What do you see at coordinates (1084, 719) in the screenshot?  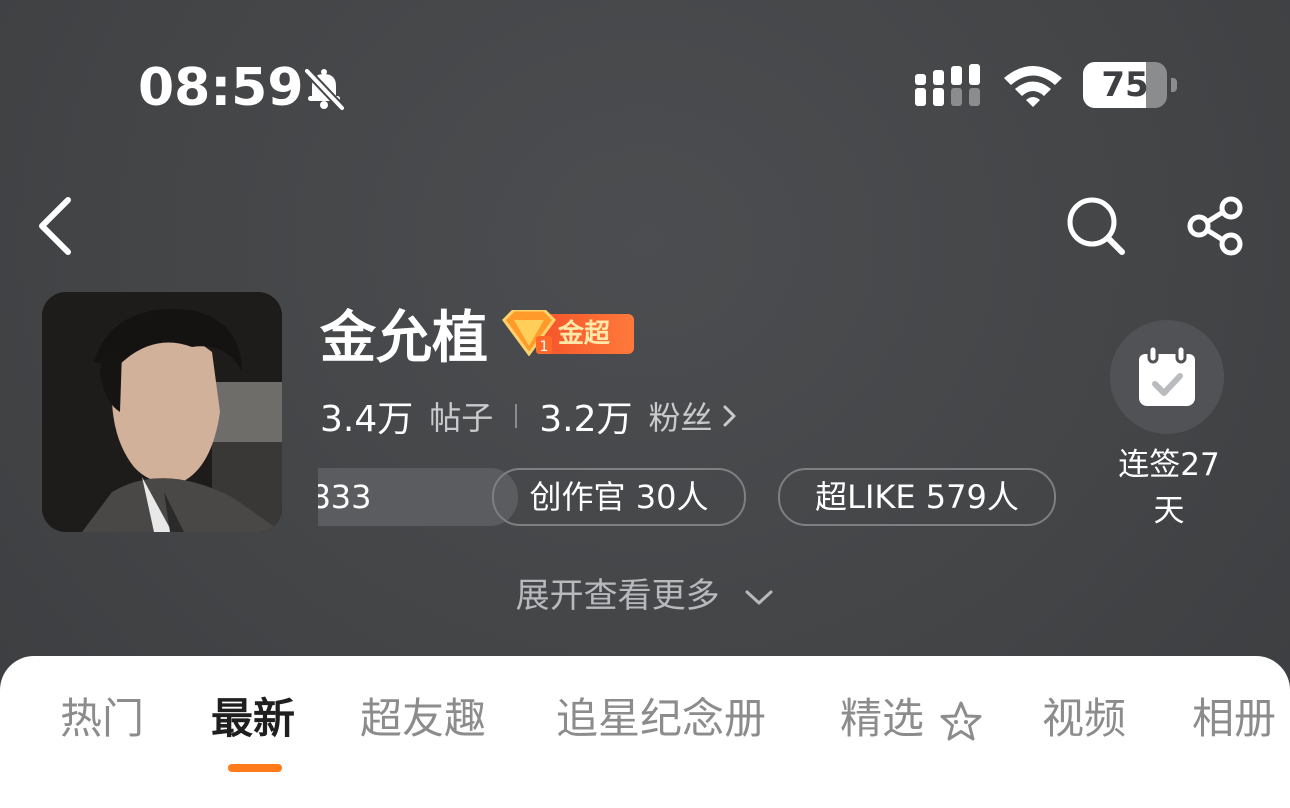 I see `tab-video: 视频` at bounding box center [1084, 719].